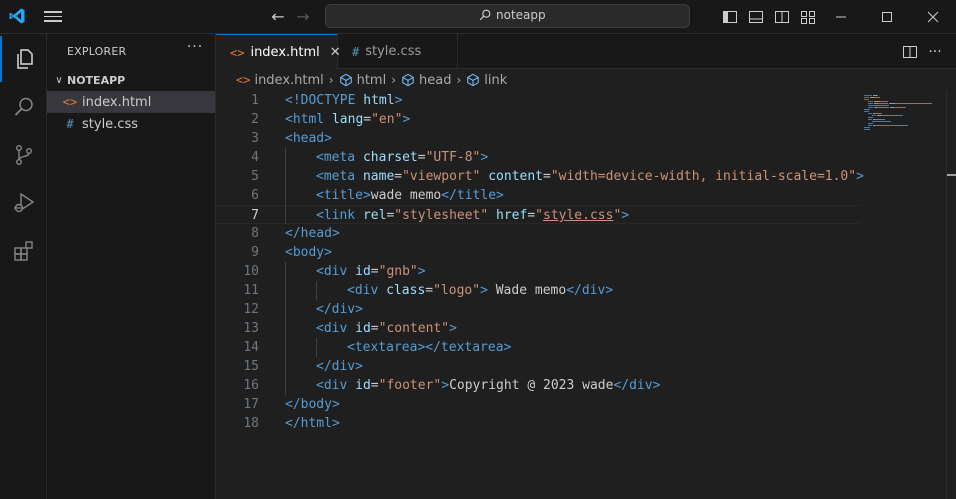 Image resolution: width=956 pixels, height=499 pixels. I want to click on line-number: 14, so click(251, 347).